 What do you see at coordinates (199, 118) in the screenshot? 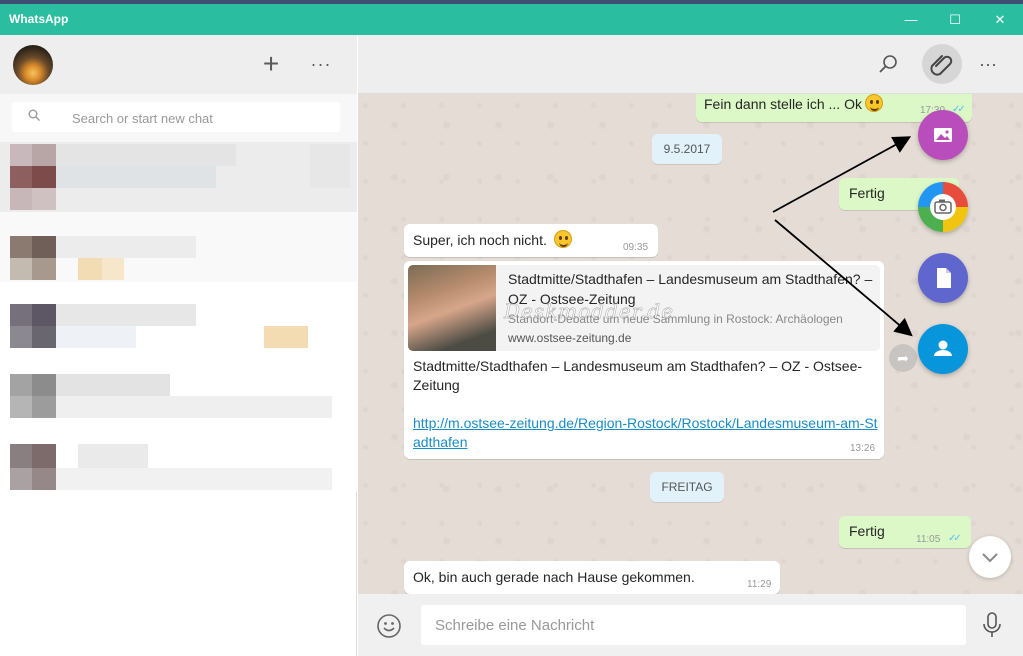
I see `search-input` at bounding box center [199, 118].